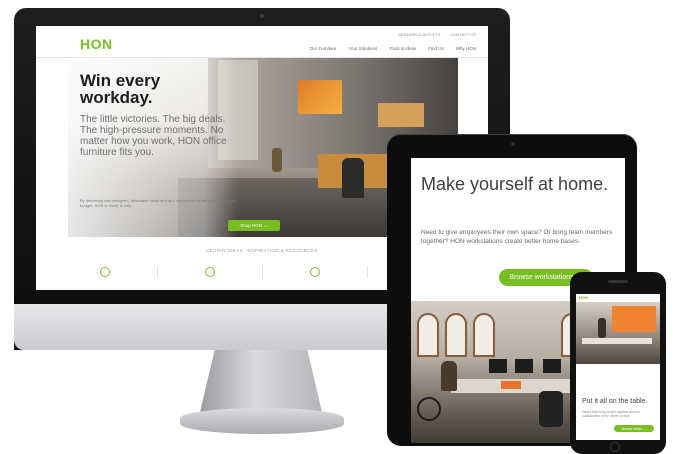  Describe the element at coordinates (436, 48) in the screenshot. I see `nav-item-find-us: Find Us` at that location.